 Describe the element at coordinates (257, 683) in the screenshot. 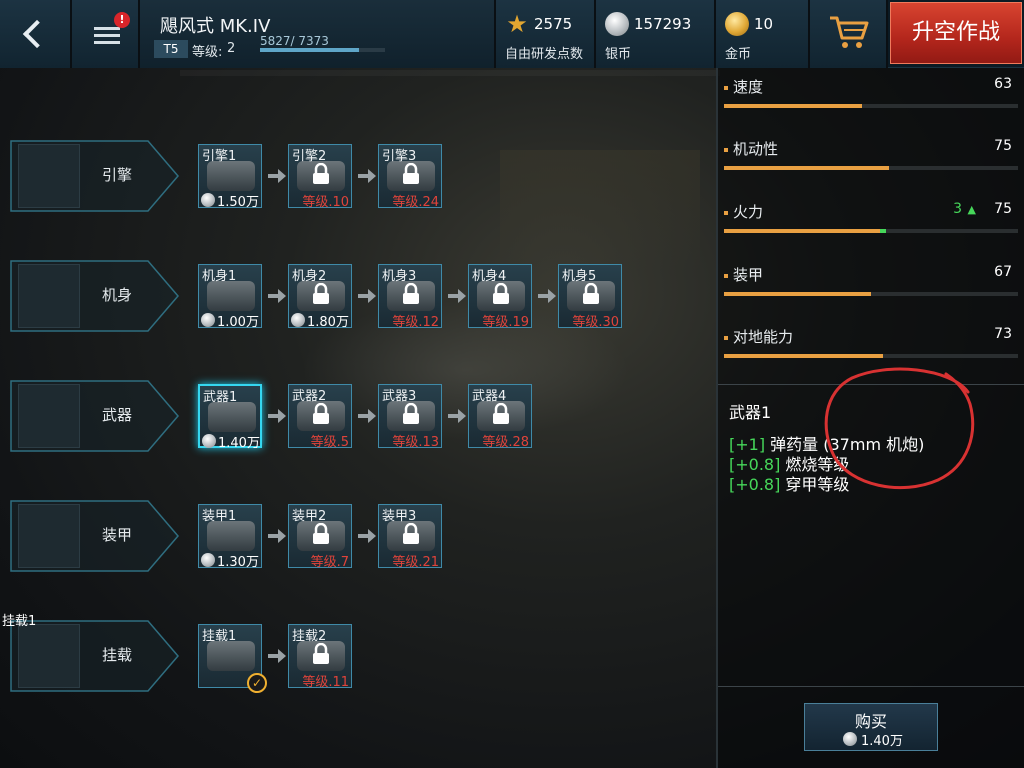

I see `equipped-check-icon: ✓` at that location.